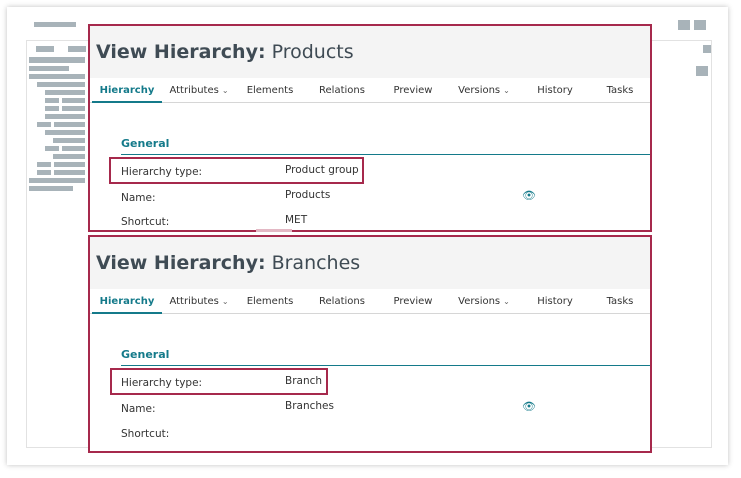 This screenshot has height=478, width=741. I want to click on shortcut-value: MET, so click(296, 220).